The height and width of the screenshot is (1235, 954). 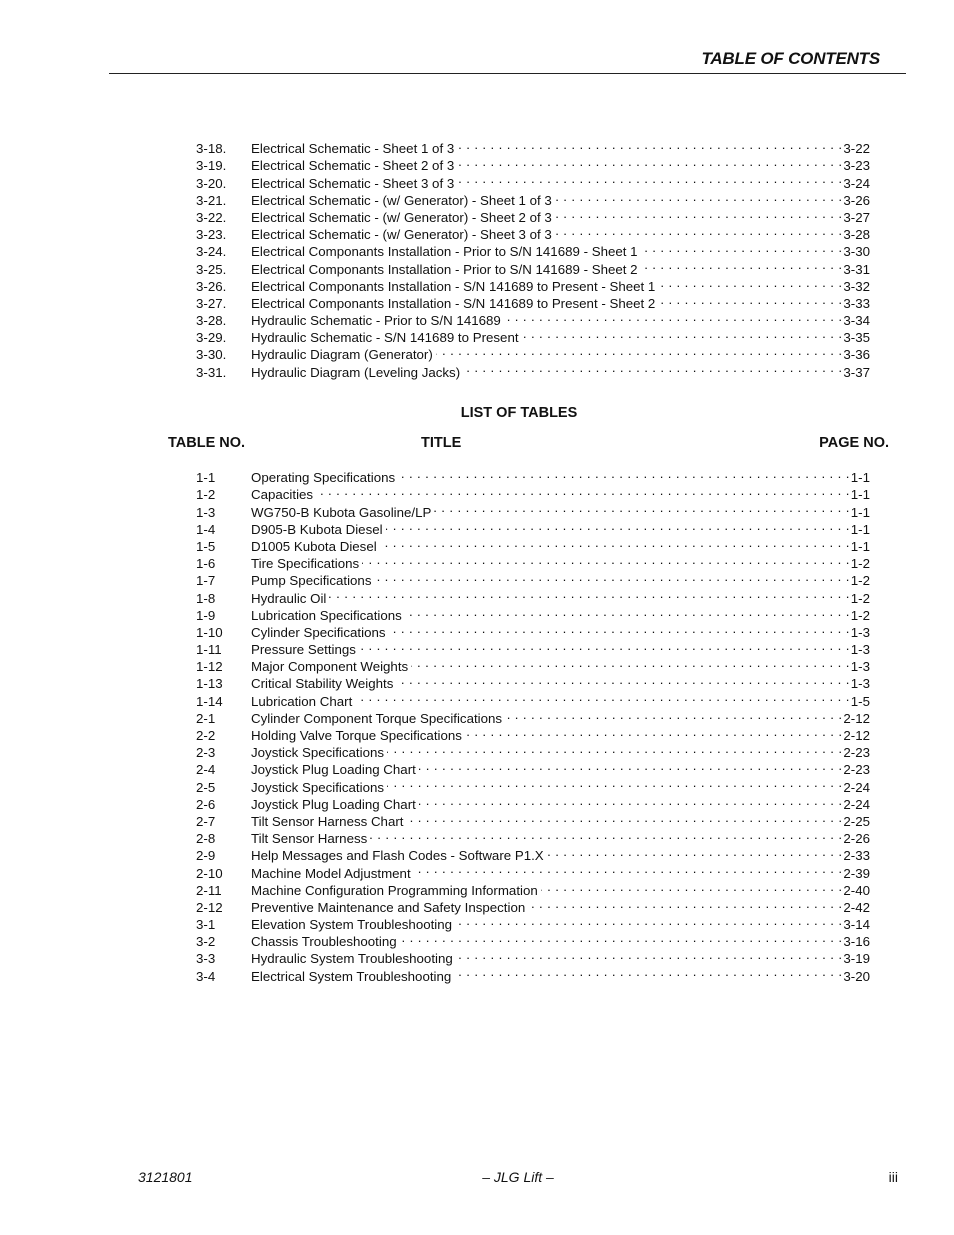 I want to click on figure-entry-title: Hydraulic Diagram (Generator), so click(x=342, y=355).